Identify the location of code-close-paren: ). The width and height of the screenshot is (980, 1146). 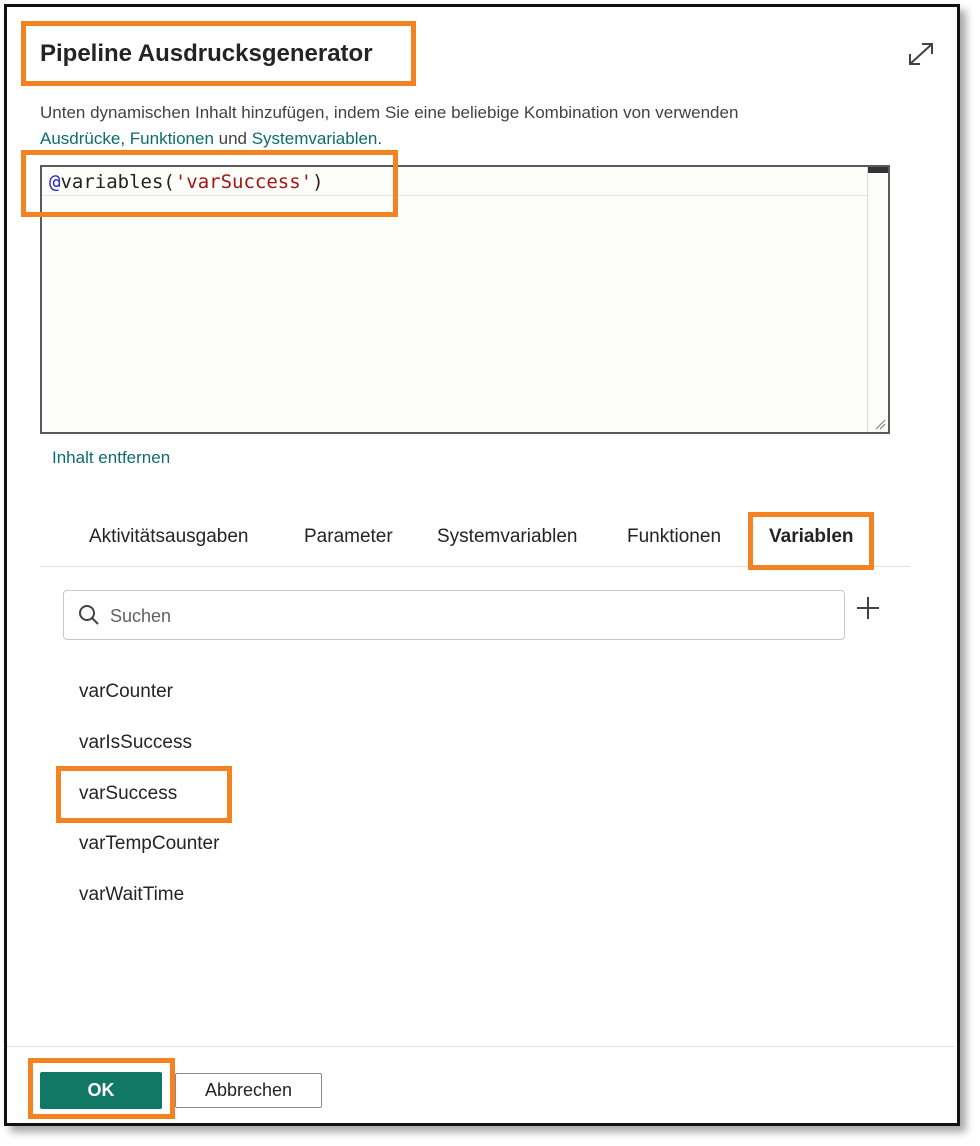
(318, 182).